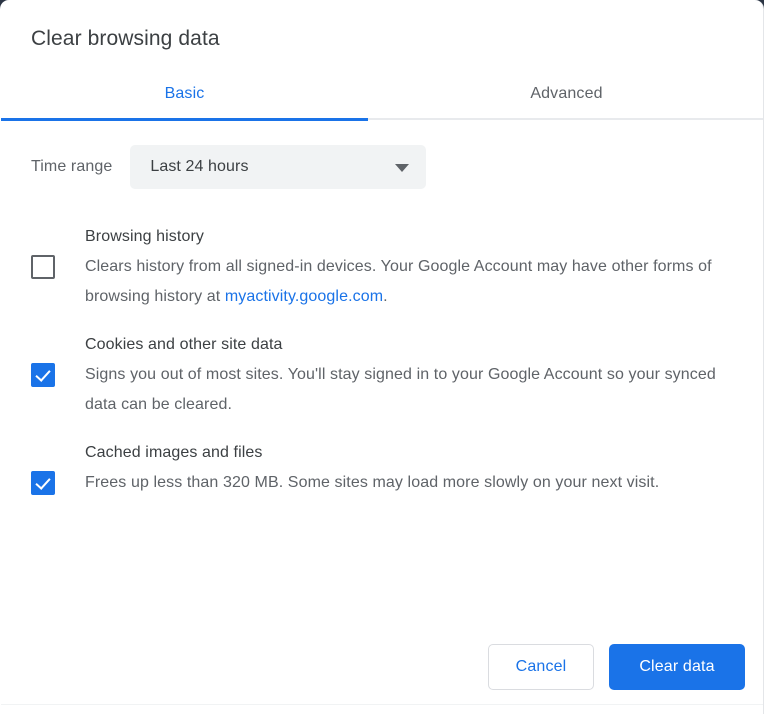  Describe the element at coordinates (541, 666) in the screenshot. I see `cancel-button: Cancel` at that location.